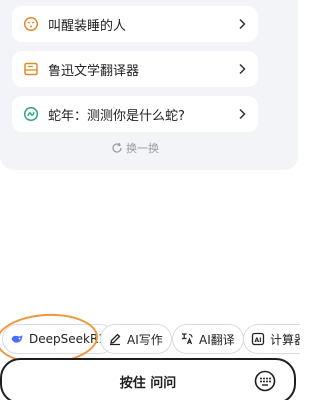  Describe the element at coordinates (135, 24) in the screenshot. I see `suggestion-card: 叫醒装睡的人` at that location.